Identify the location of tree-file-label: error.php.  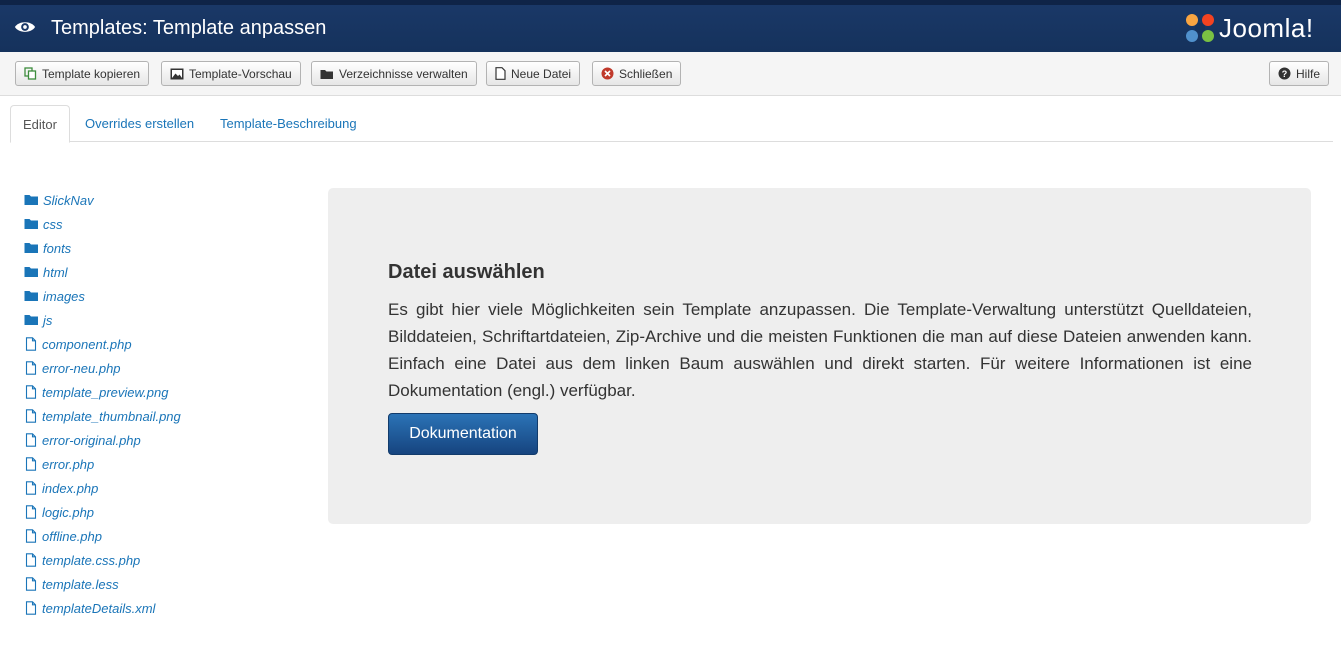
(68, 464).